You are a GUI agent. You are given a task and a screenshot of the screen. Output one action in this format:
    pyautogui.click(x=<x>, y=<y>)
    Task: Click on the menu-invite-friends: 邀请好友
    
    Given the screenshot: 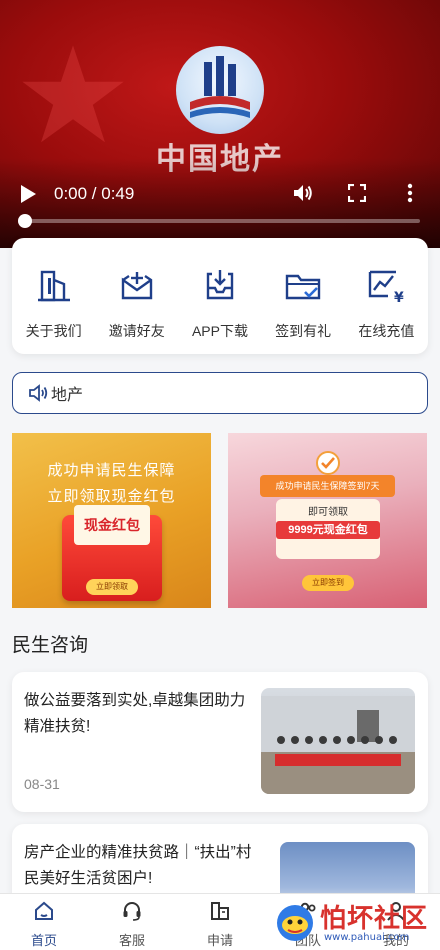 What is the action you would take?
    pyautogui.click(x=137, y=310)
    